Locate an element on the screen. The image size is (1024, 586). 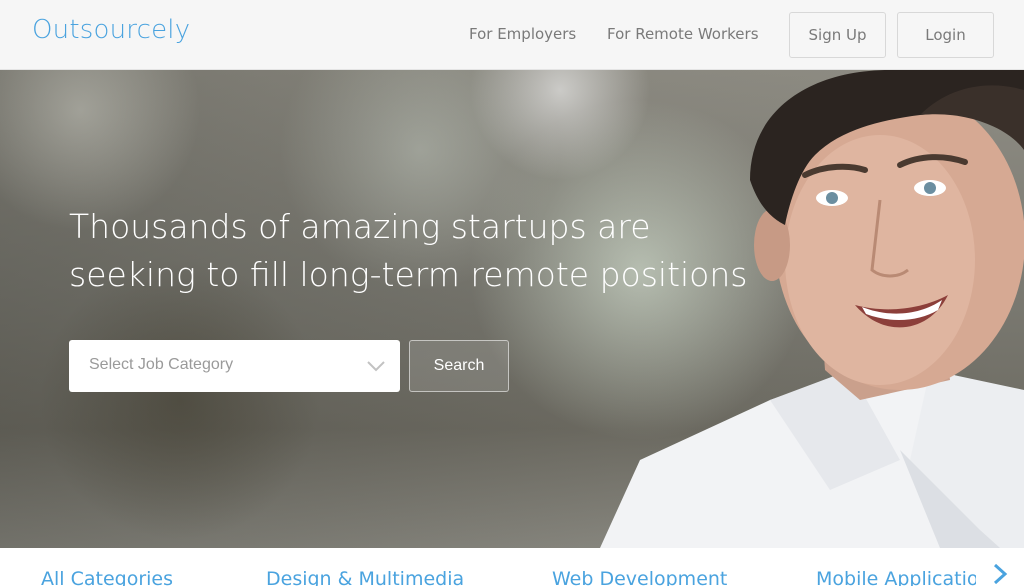
nav-for-remote-workers: For Remote Workers is located at coordinates (683, 34).